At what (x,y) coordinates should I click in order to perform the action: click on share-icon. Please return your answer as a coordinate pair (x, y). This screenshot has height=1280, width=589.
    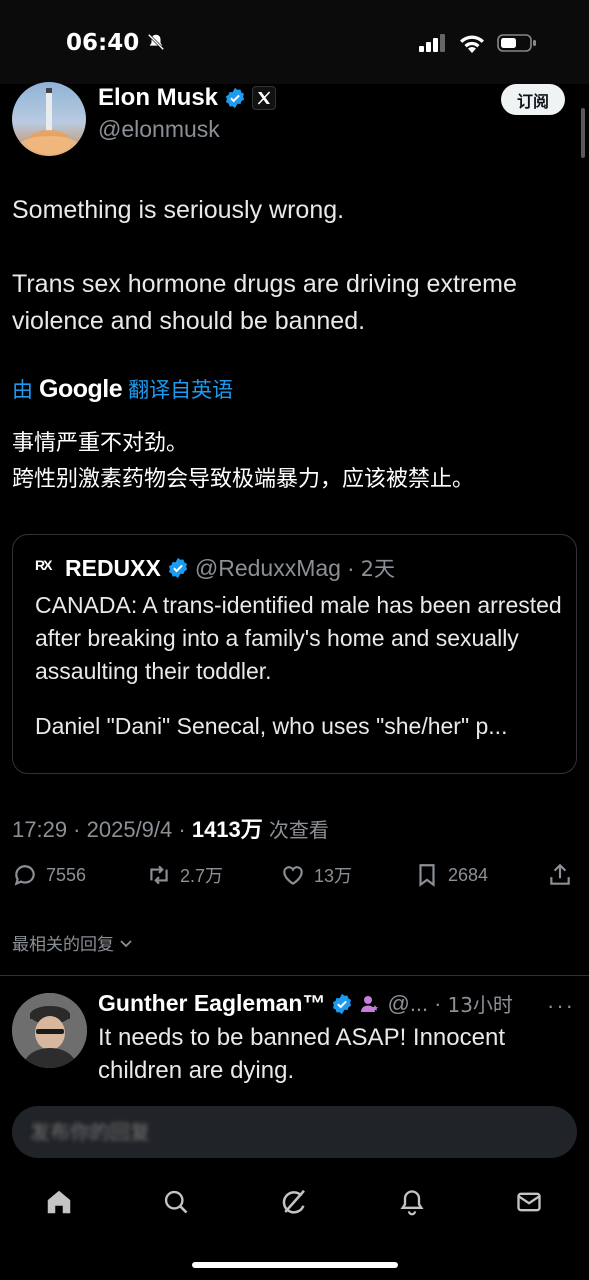
    Looking at the image, I should click on (560, 874).